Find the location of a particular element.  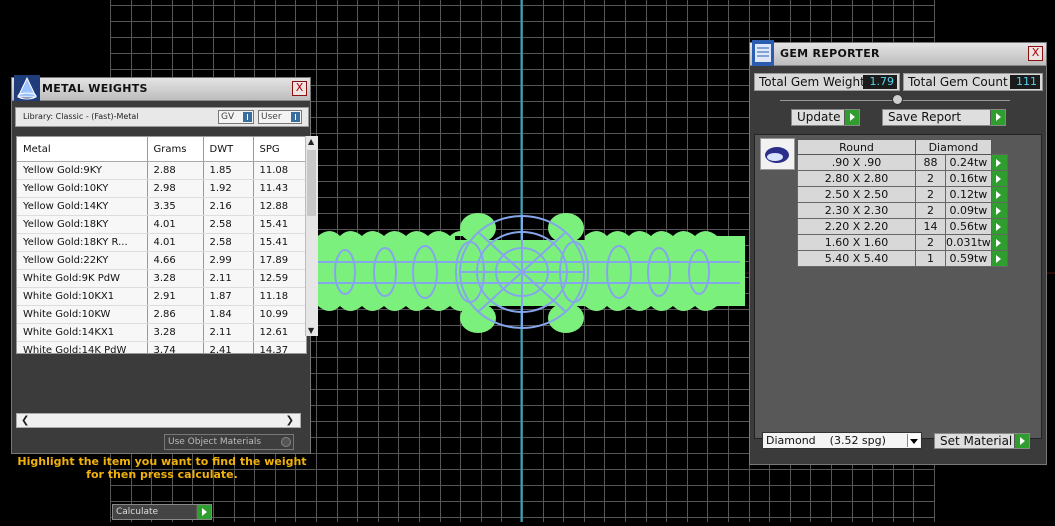

update-button: Update is located at coordinates (825, 117).